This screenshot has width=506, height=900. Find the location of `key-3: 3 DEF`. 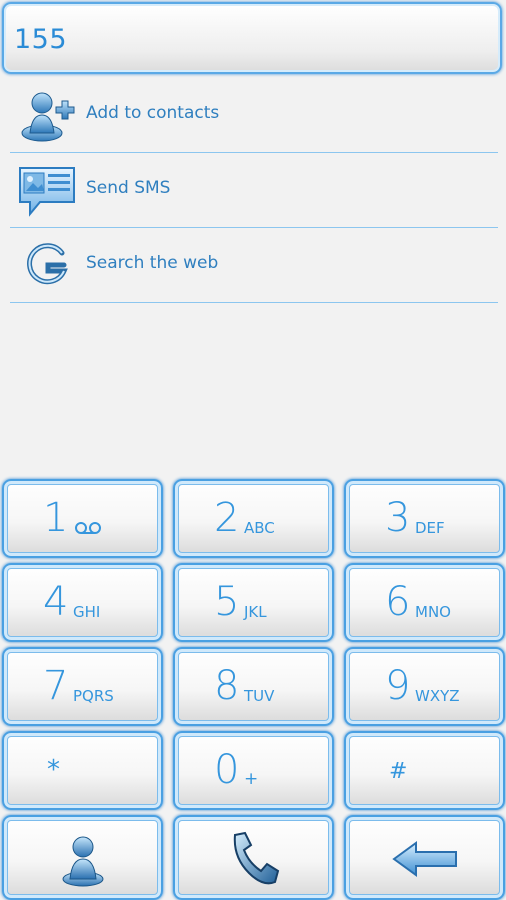

key-3: 3 DEF is located at coordinates (424, 518).